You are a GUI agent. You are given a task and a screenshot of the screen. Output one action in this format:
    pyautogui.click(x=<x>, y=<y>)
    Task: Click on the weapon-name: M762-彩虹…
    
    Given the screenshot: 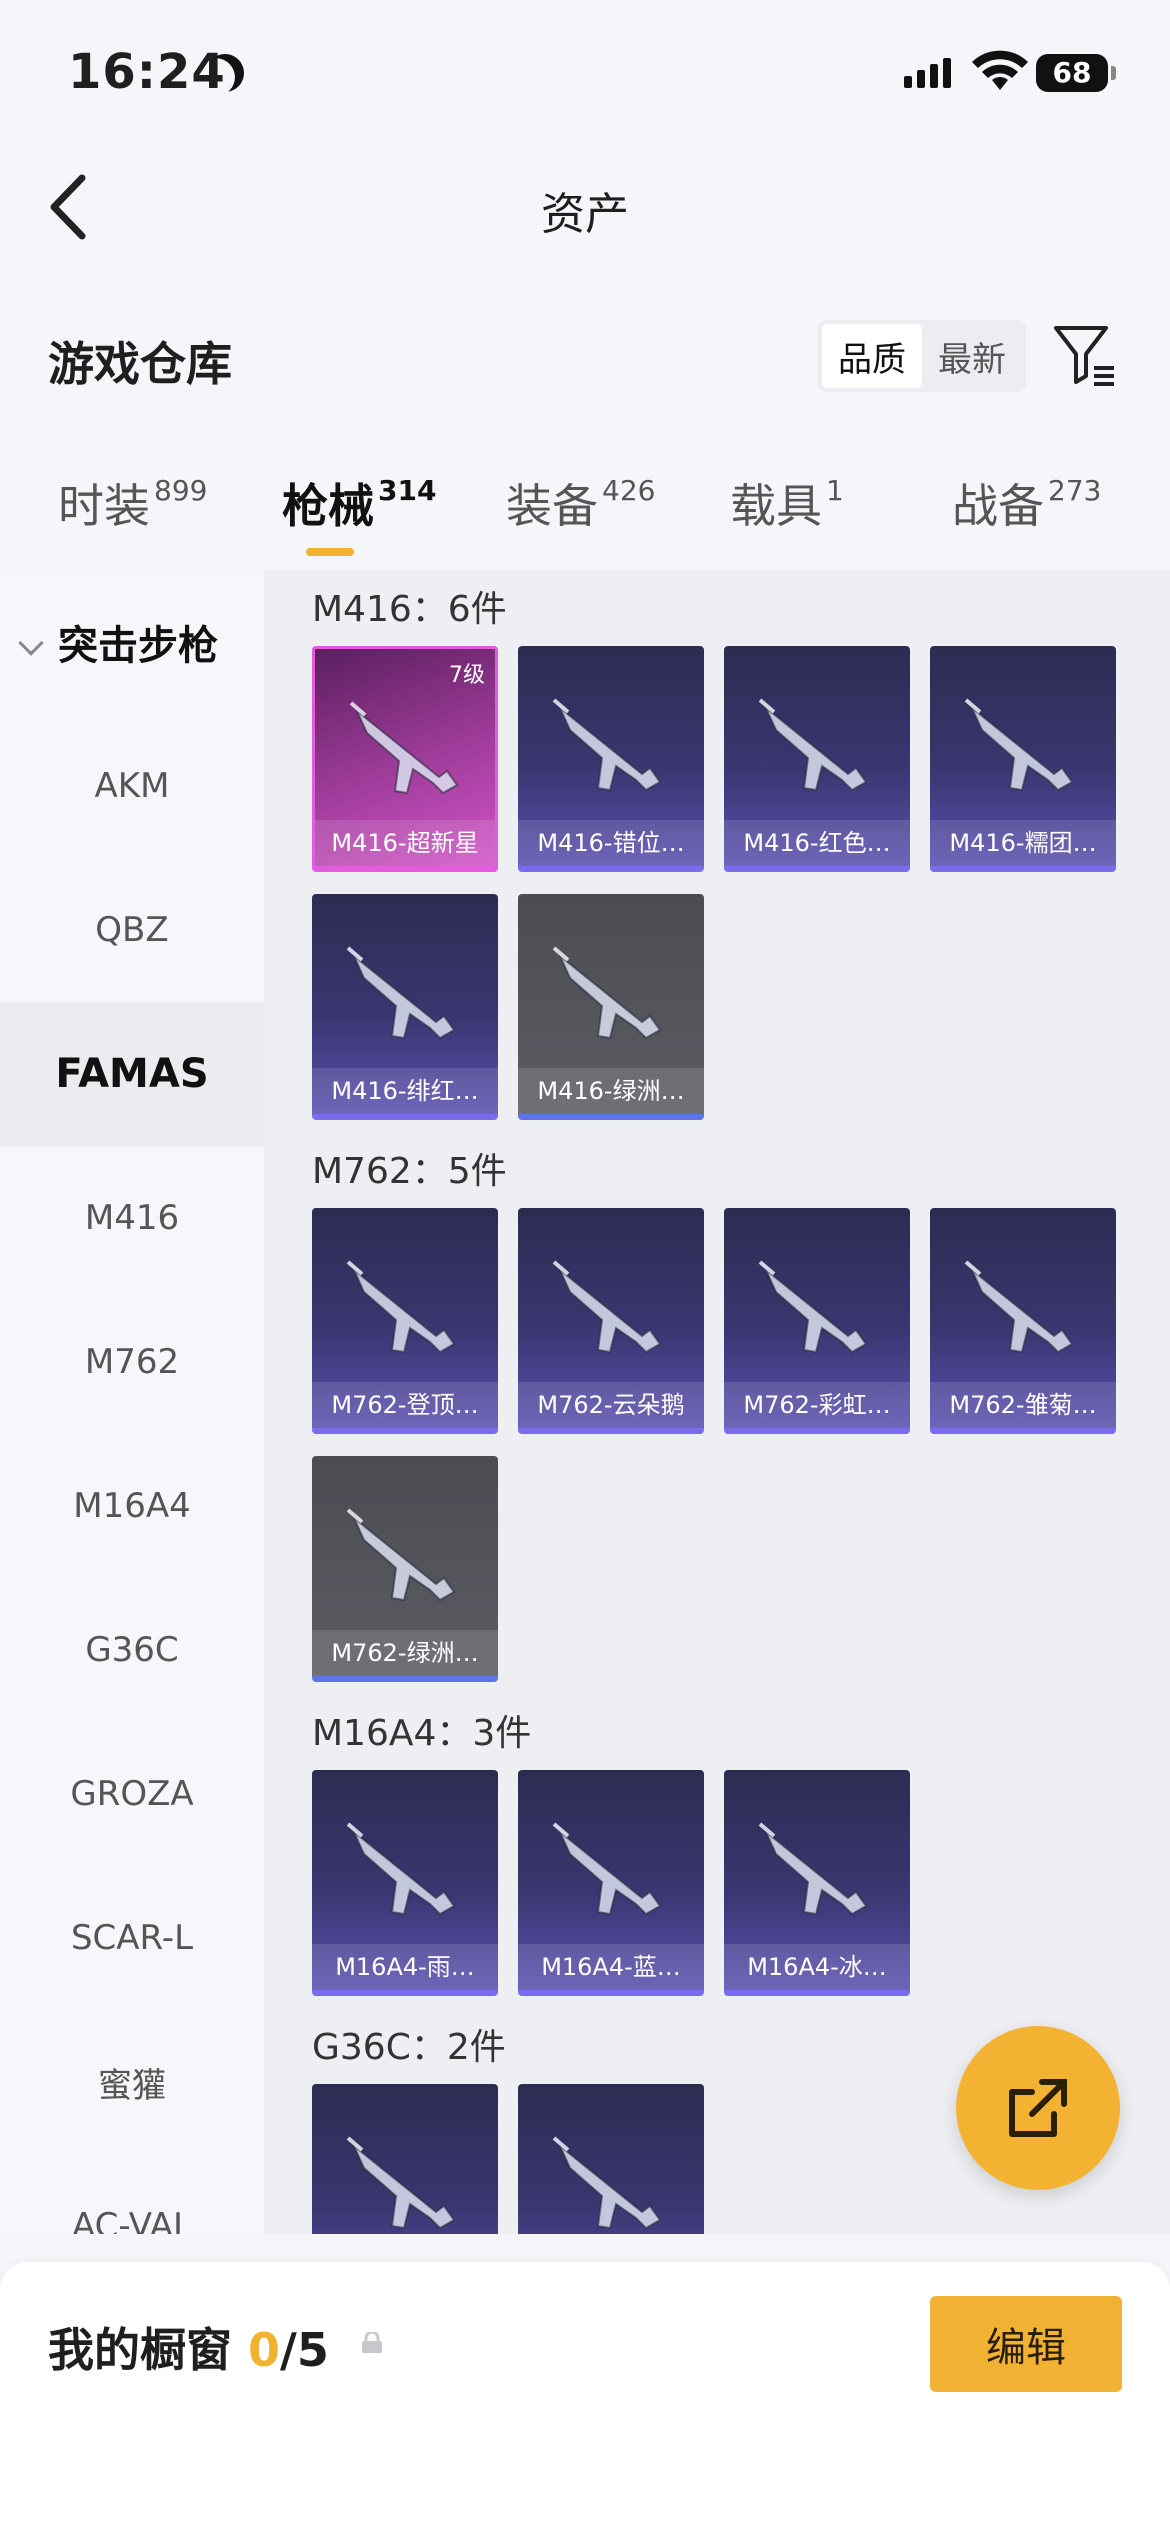 What is the action you would take?
    pyautogui.click(x=817, y=1405)
    